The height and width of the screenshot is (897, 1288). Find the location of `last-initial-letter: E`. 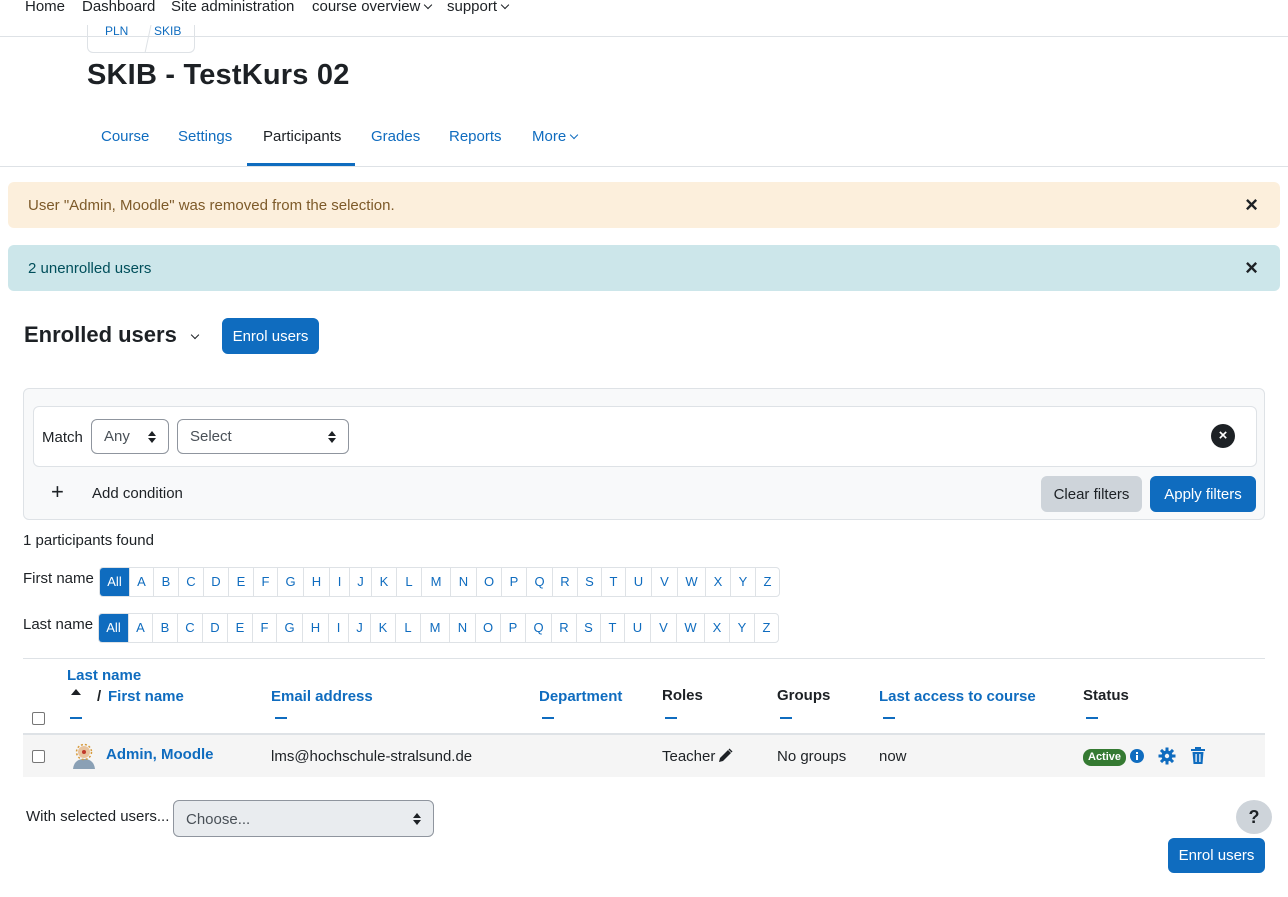

last-initial-letter: E is located at coordinates (240, 628).